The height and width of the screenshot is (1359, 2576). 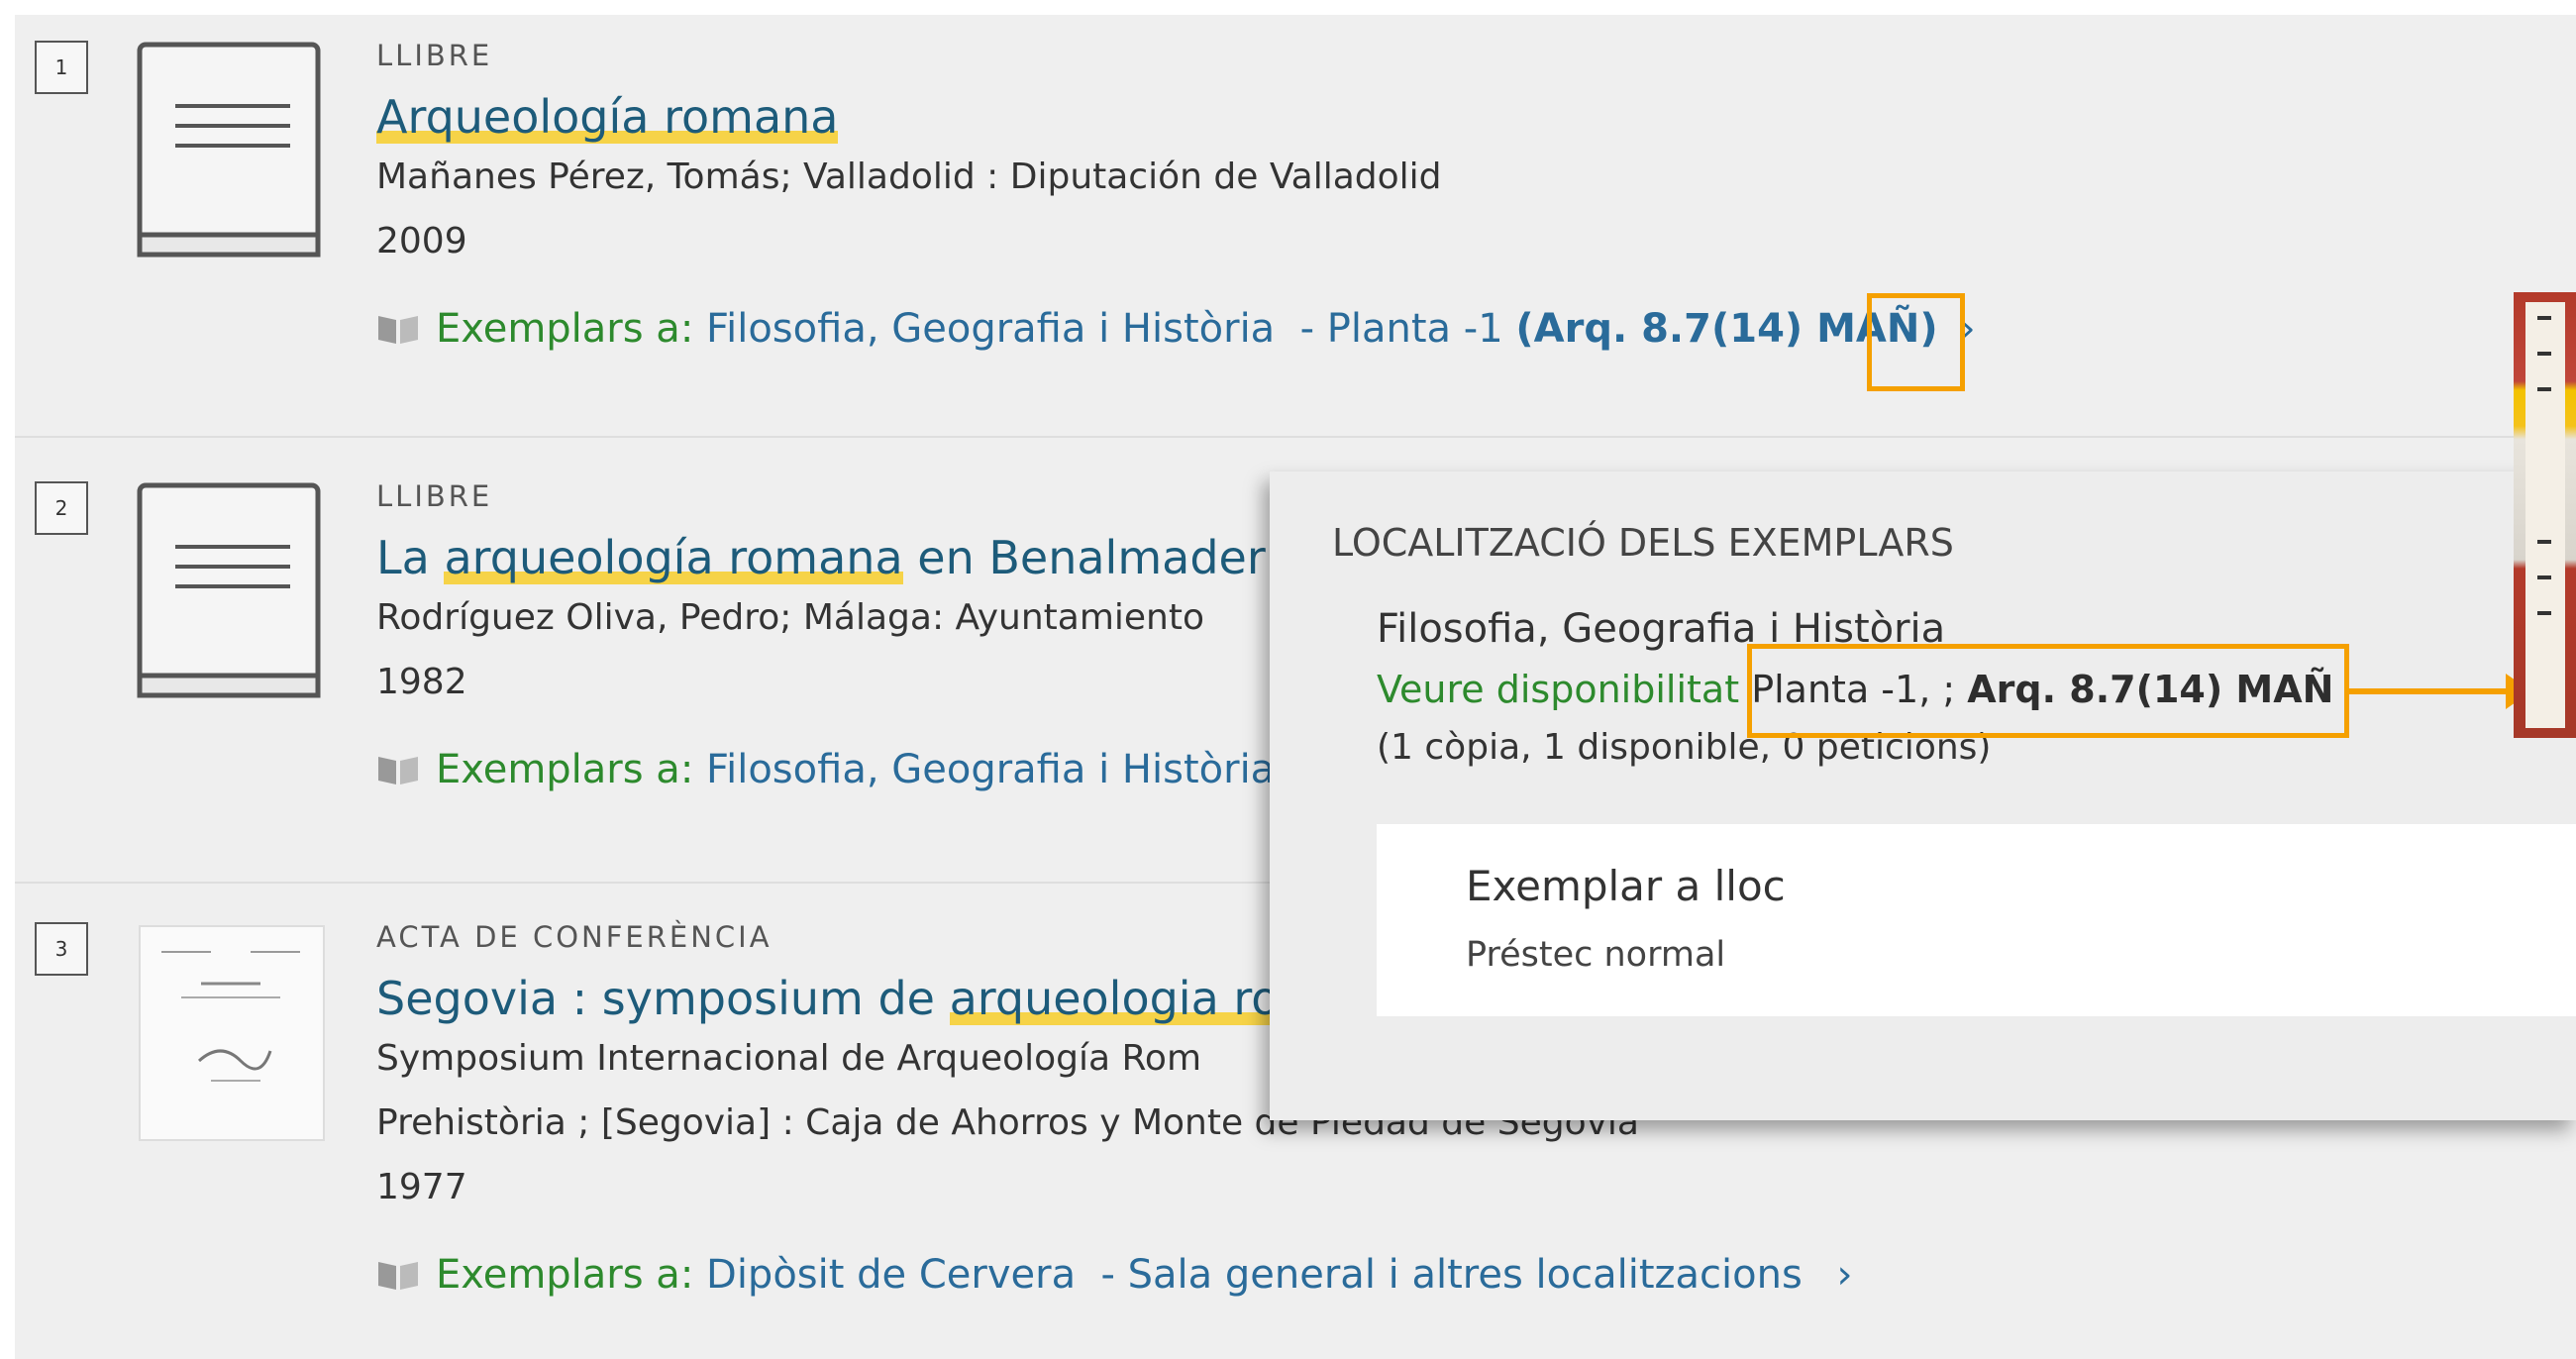 What do you see at coordinates (1295, 437) in the screenshot?
I see `divider` at bounding box center [1295, 437].